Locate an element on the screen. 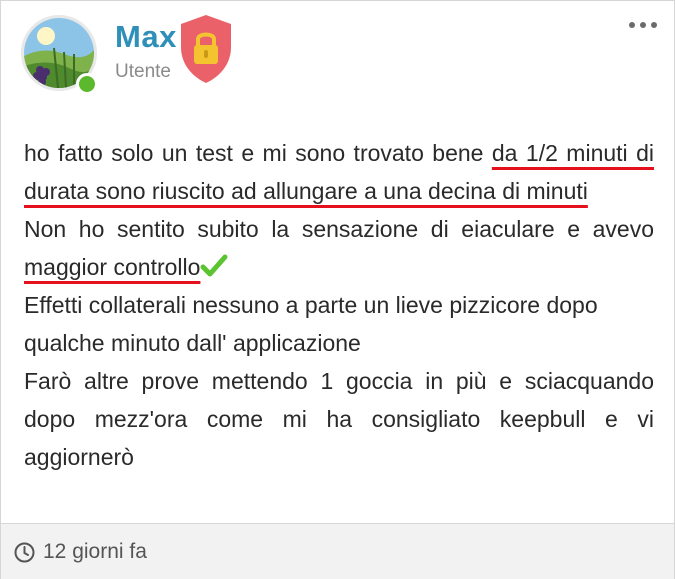 This screenshot has width=675, height=579. shield-lock-icon is located at coordinates (206, 49).